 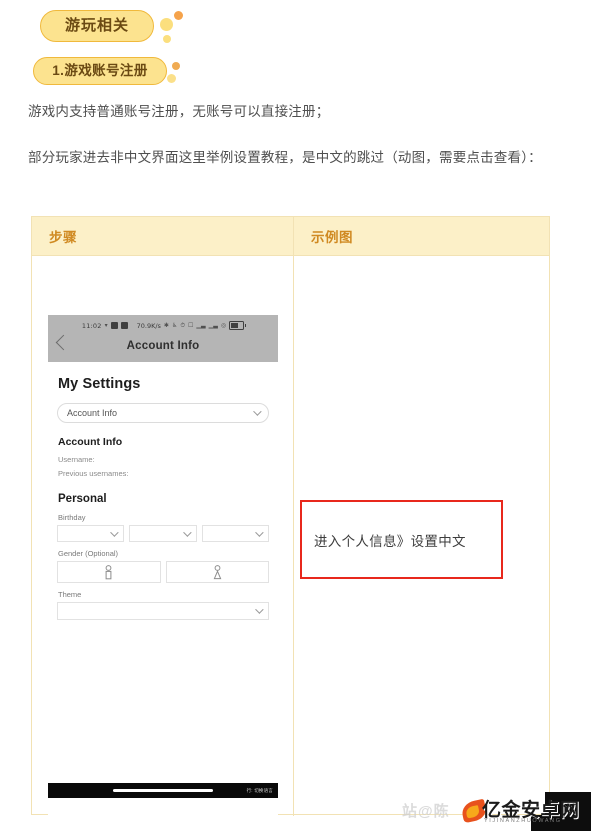 I want to click on category-select-value: Account Info, so click(x=92, y=413).